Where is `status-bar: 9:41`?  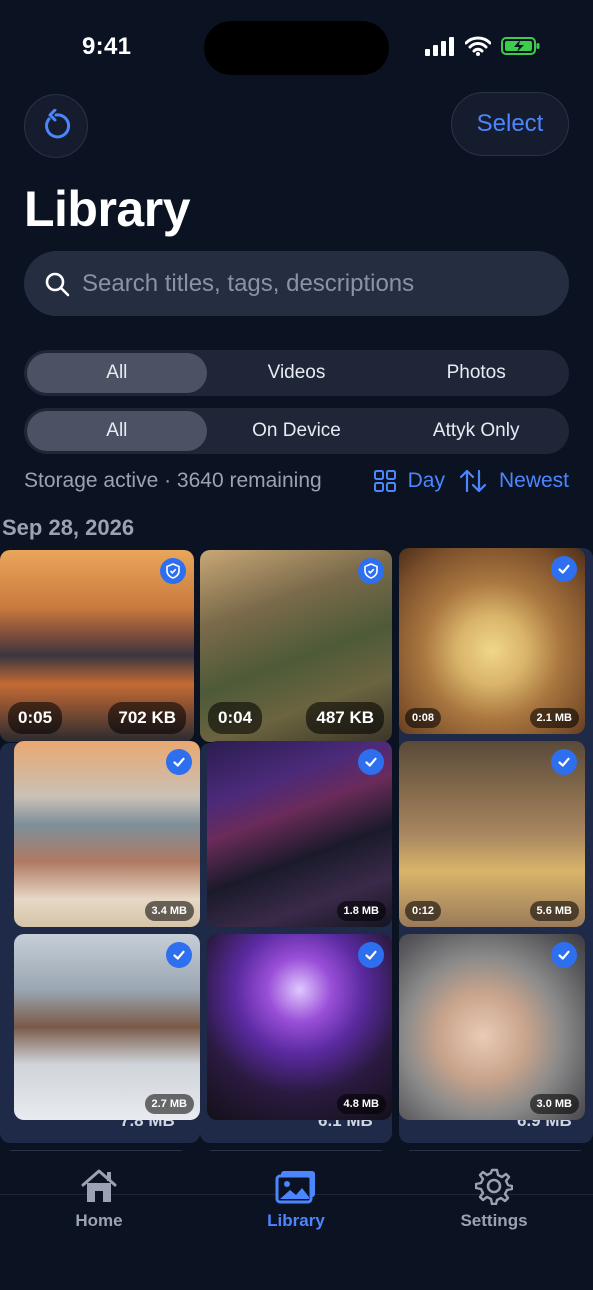 status-bar: 9:41 is located at coordinates (296, 45).